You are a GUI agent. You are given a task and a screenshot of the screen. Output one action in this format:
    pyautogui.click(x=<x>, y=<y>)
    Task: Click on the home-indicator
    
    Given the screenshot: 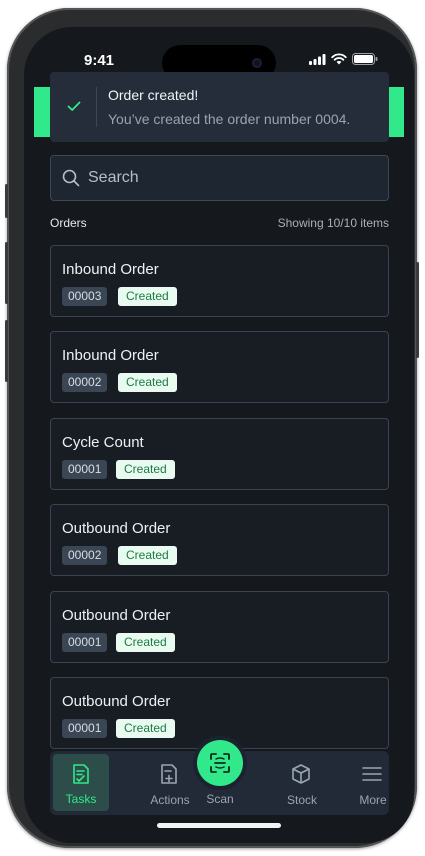 What is the action you would take?
    pyautogui.click(x=219, y=825)
    